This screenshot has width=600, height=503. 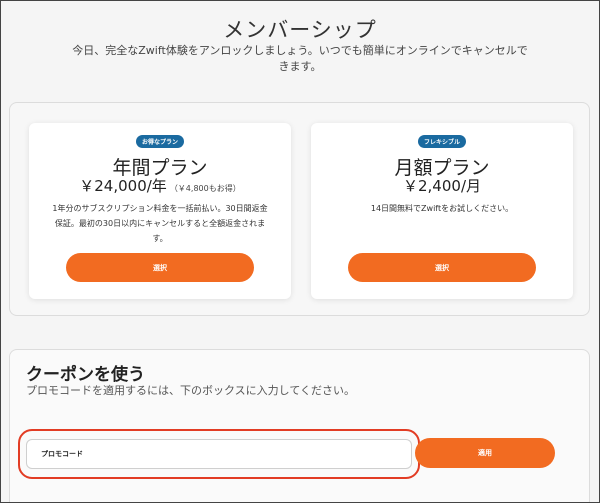 I want to click on plan-savings: （￥4,800もお得）, so click(x=205, y=188).